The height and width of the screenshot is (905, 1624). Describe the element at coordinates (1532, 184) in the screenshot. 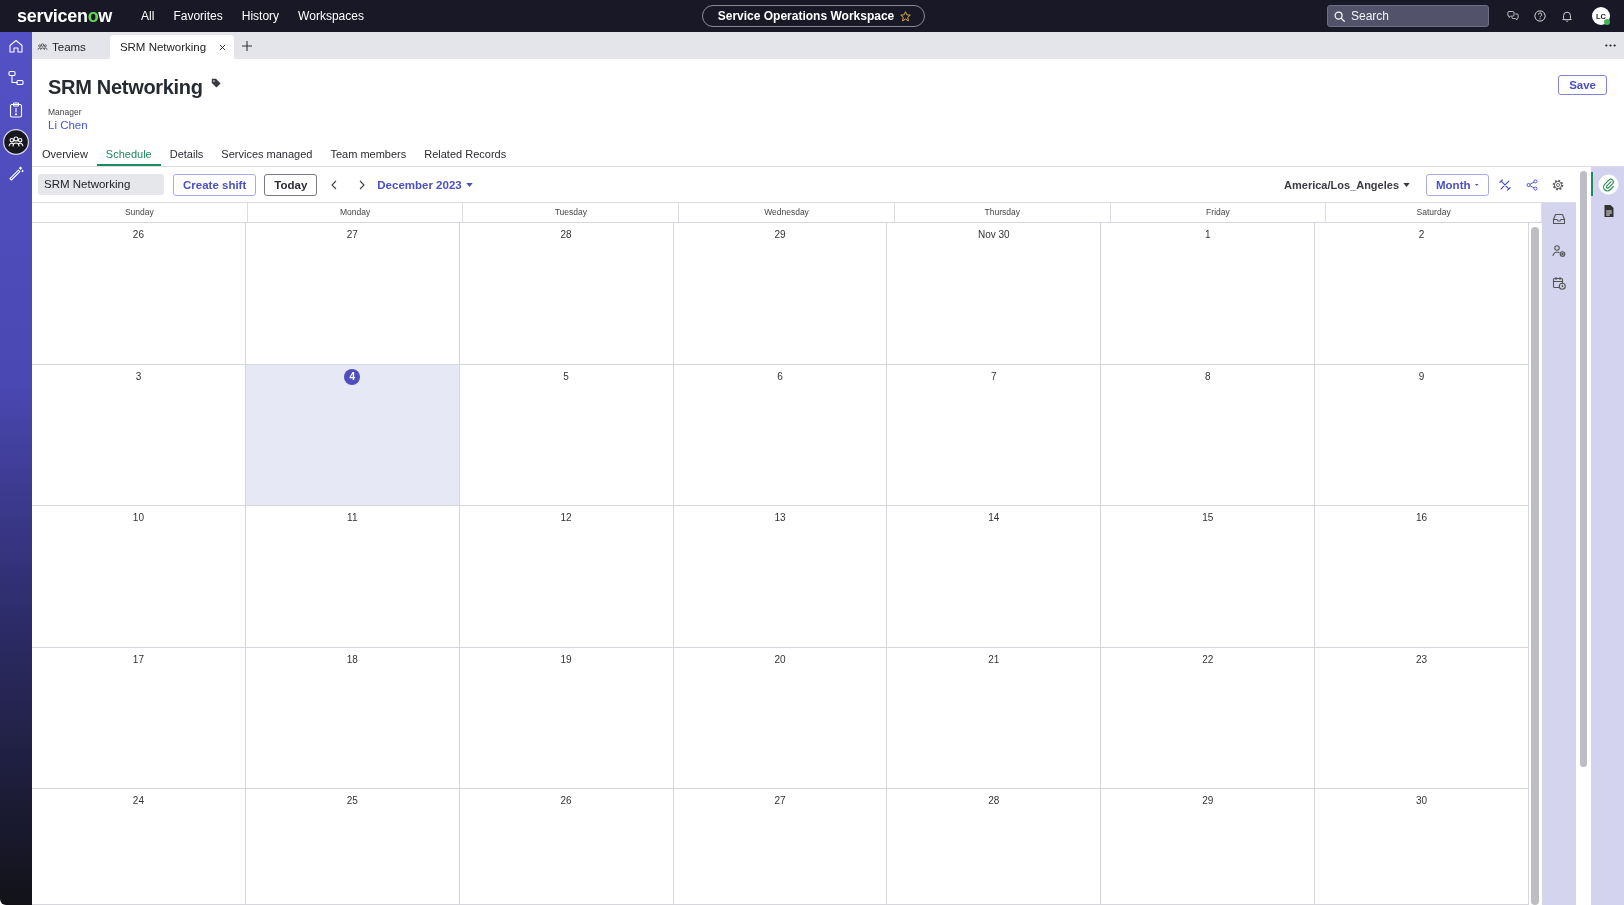

I see `share-icon` at that location.